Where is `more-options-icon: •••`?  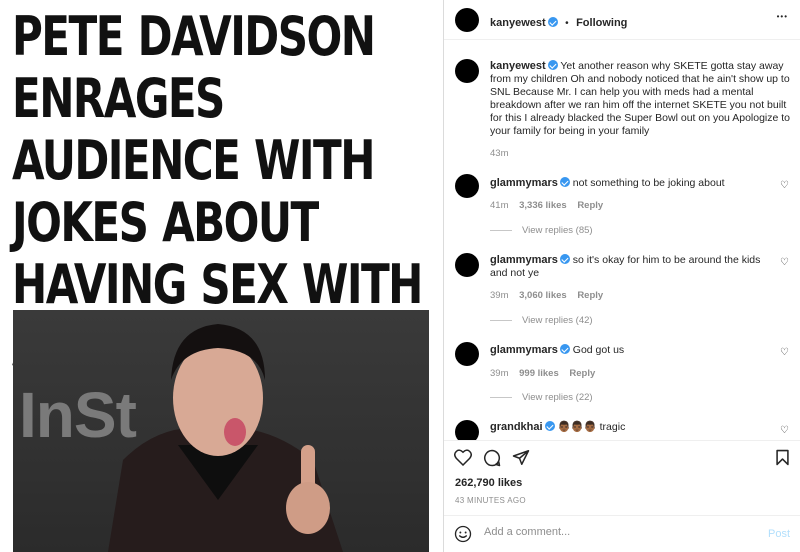
more-options-icon: ••• is located at coordinates (782, 16).